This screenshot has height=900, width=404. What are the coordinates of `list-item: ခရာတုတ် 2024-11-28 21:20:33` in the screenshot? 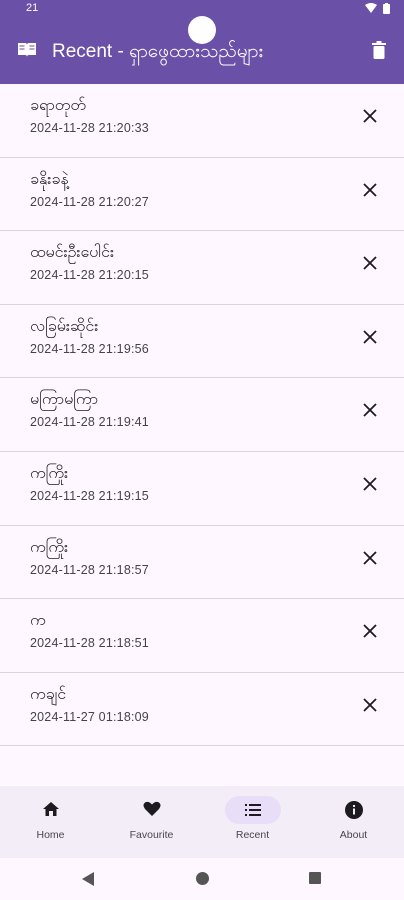 It's located at (202, 121).